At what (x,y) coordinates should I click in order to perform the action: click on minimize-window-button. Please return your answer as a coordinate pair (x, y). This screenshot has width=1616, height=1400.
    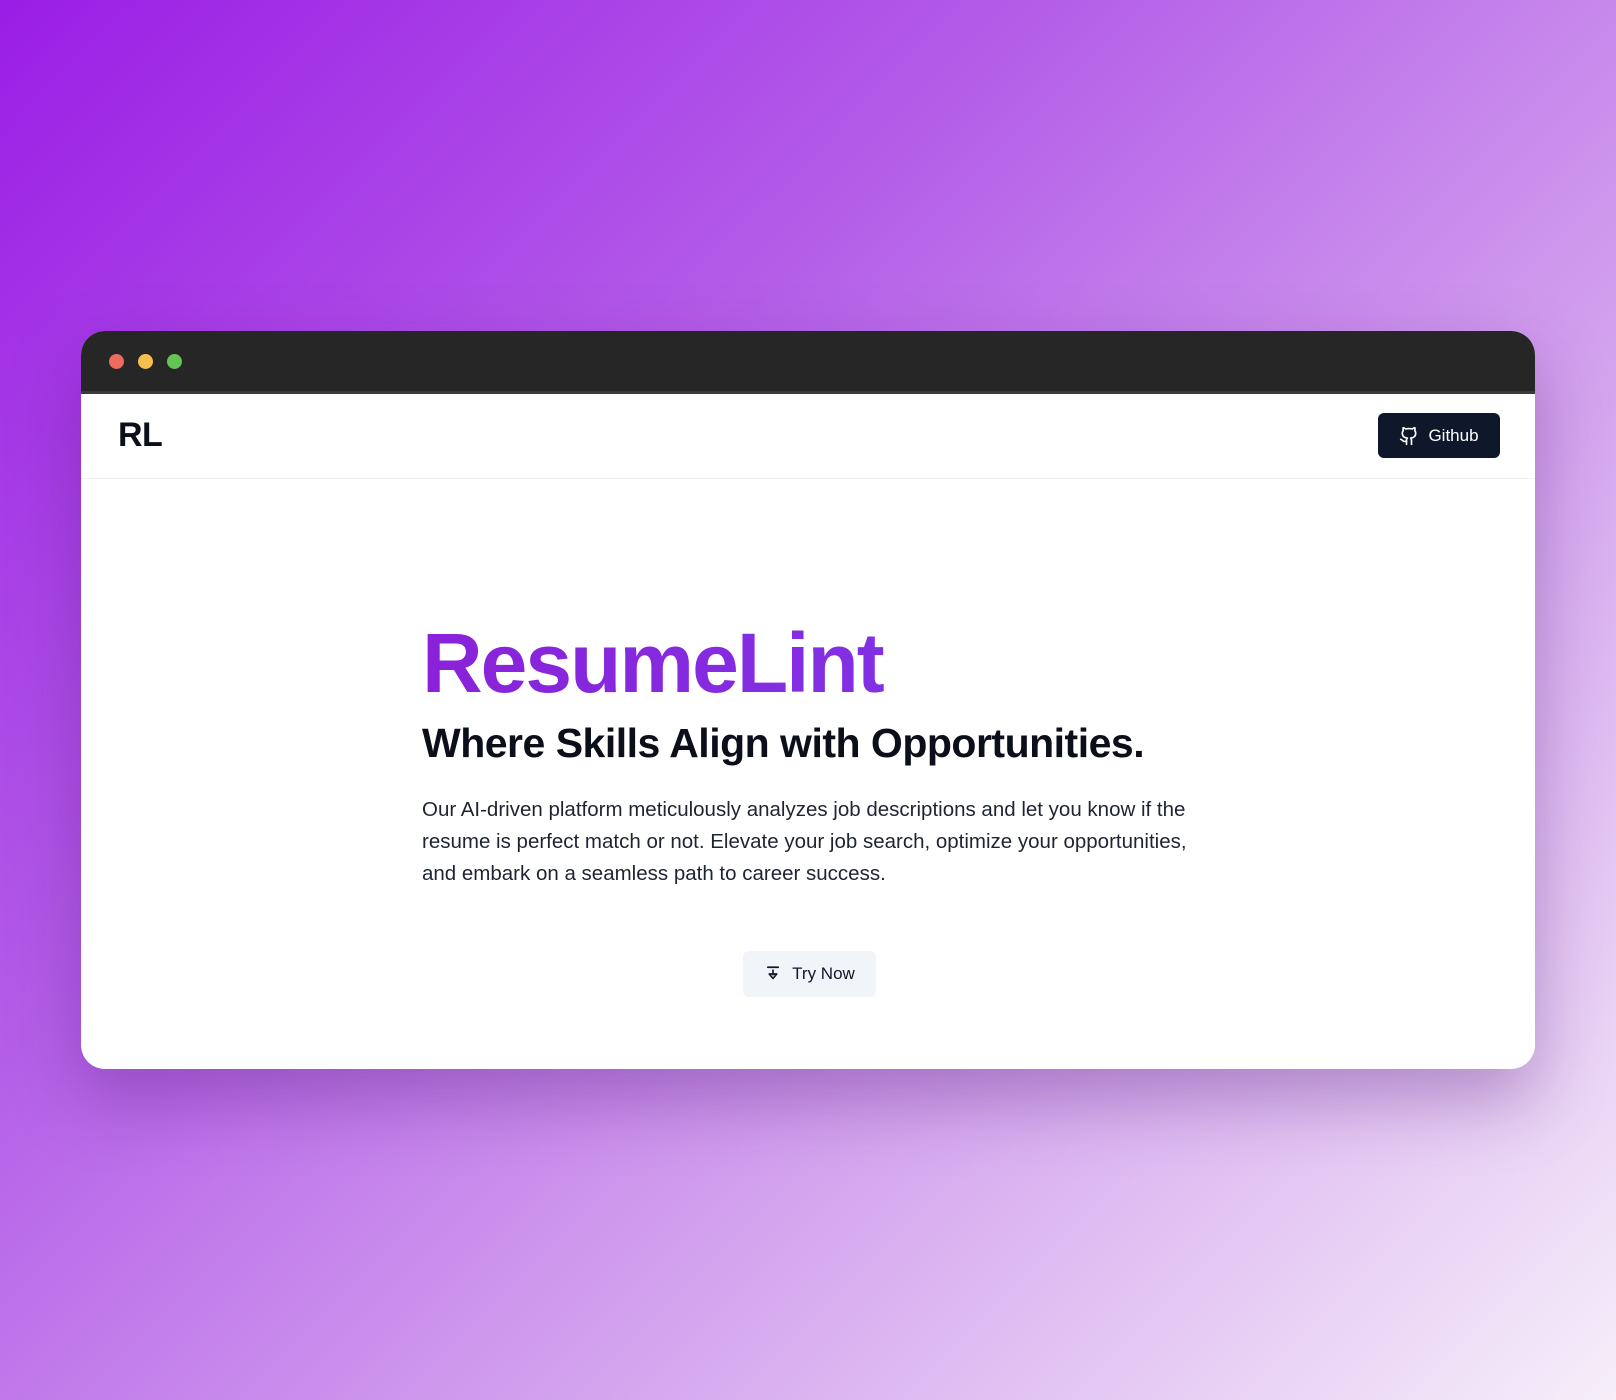
    Looking at the image, I should click on (145, 361).